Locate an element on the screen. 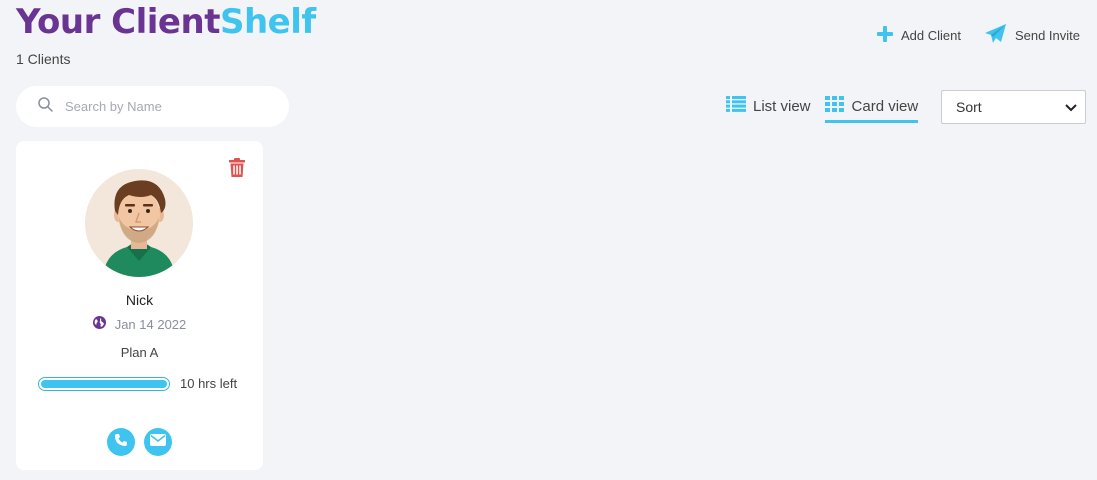 This screenshot has width=1097, height=480. plus-icon is located at coordinates (884, 35).